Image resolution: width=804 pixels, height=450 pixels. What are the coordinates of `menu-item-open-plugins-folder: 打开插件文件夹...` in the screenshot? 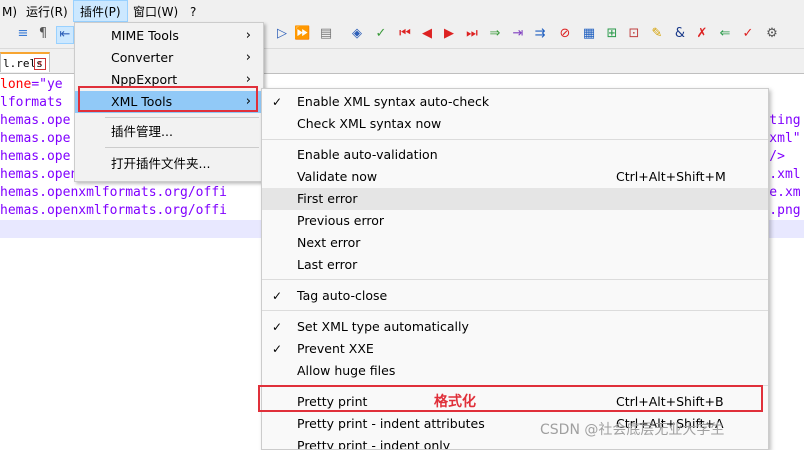 It's located at (169, 164).